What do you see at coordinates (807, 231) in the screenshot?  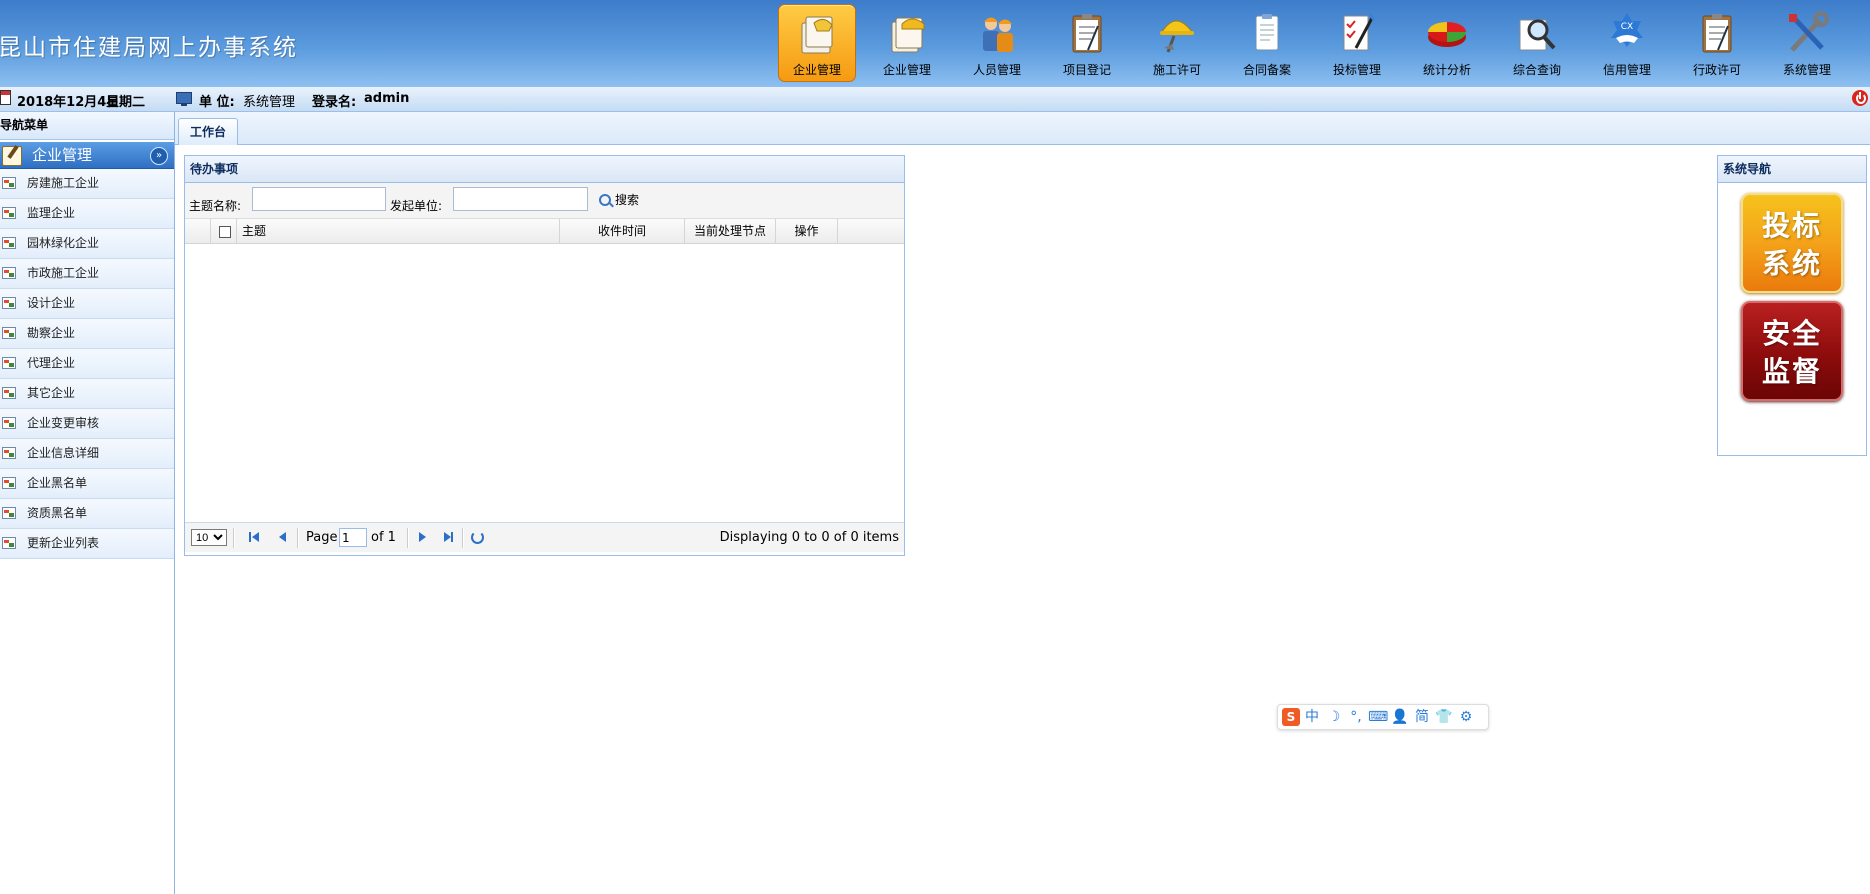 I see `column-actions: 操作` at bounding box center [807, 231].